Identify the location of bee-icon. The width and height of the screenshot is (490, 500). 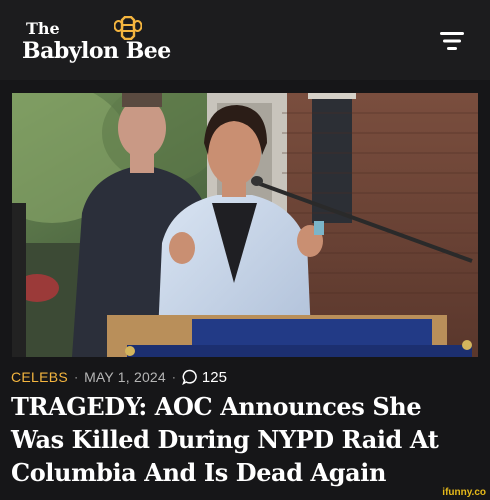
(128, 28).